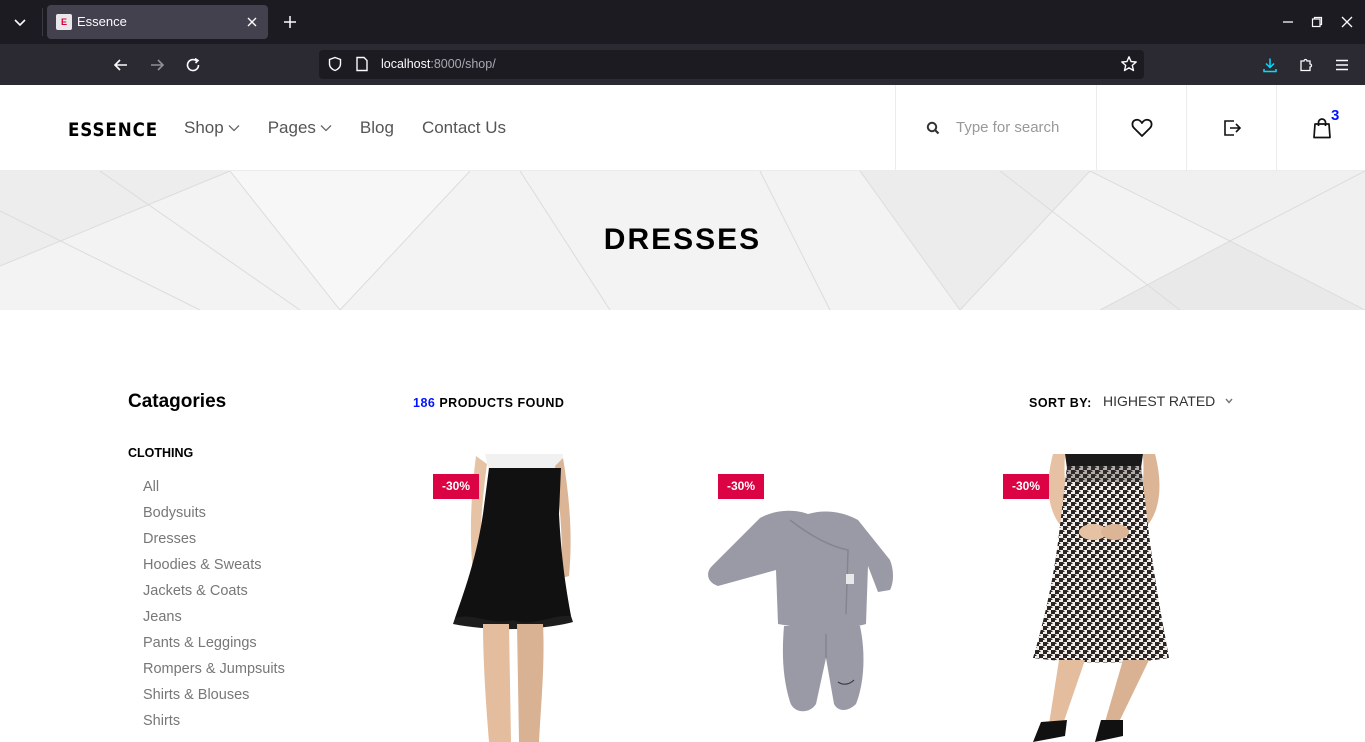 The height and width of the screenshot is (742, 1365). Describe the element at coordinates (424, 403) in the screenshot. I see `products-count: 186` at that location.